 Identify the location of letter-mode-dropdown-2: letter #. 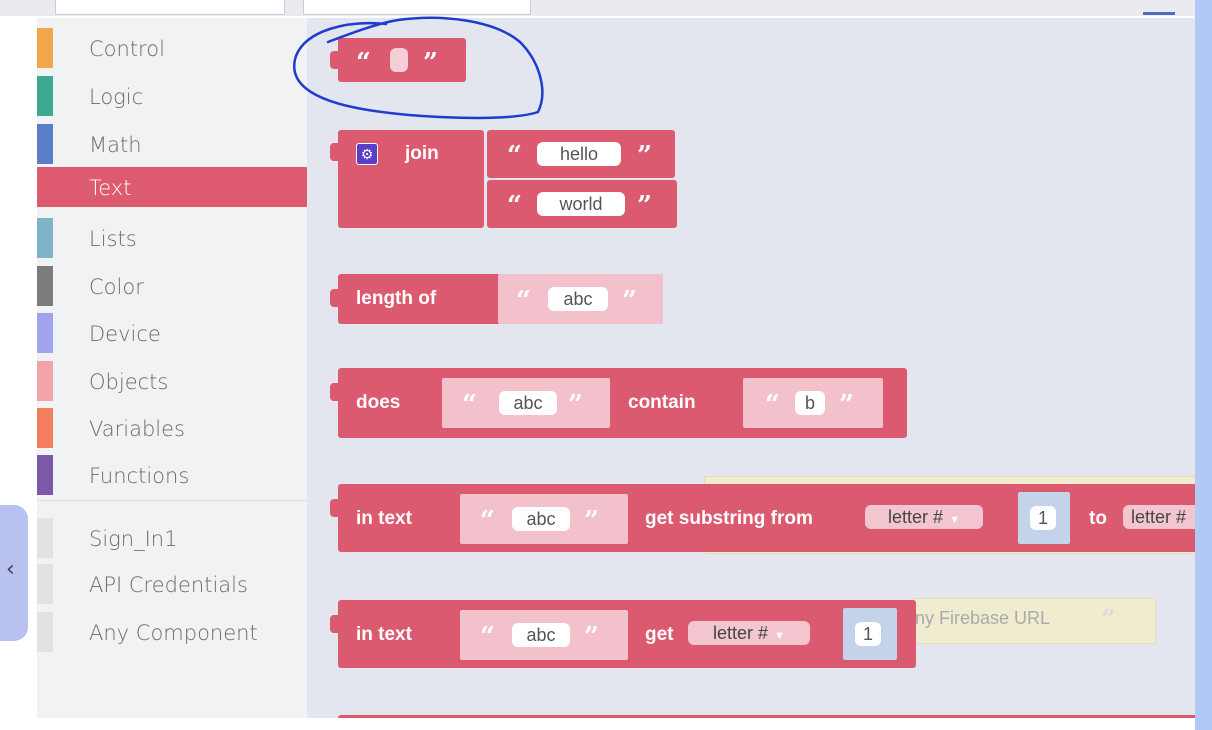
(1159, 517).